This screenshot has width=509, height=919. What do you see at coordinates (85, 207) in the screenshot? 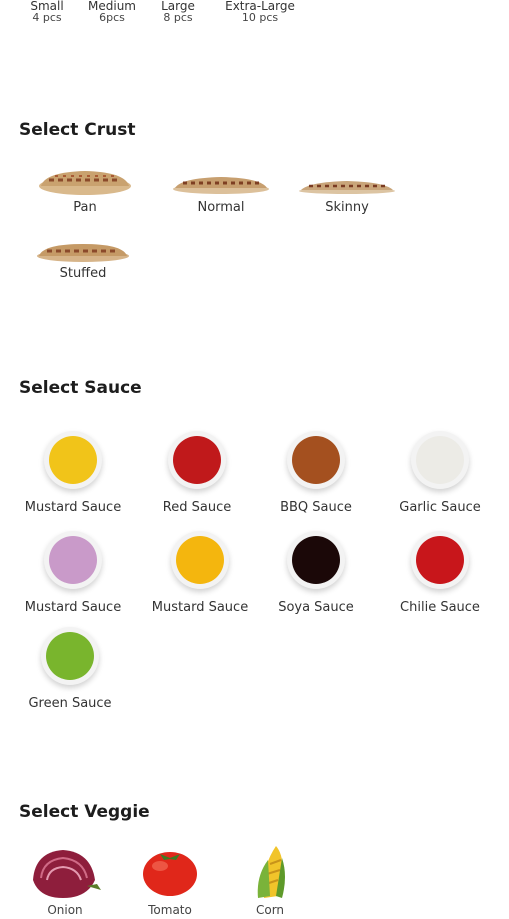
I see `crust-label: Pan` at bounding box center [85, 207].